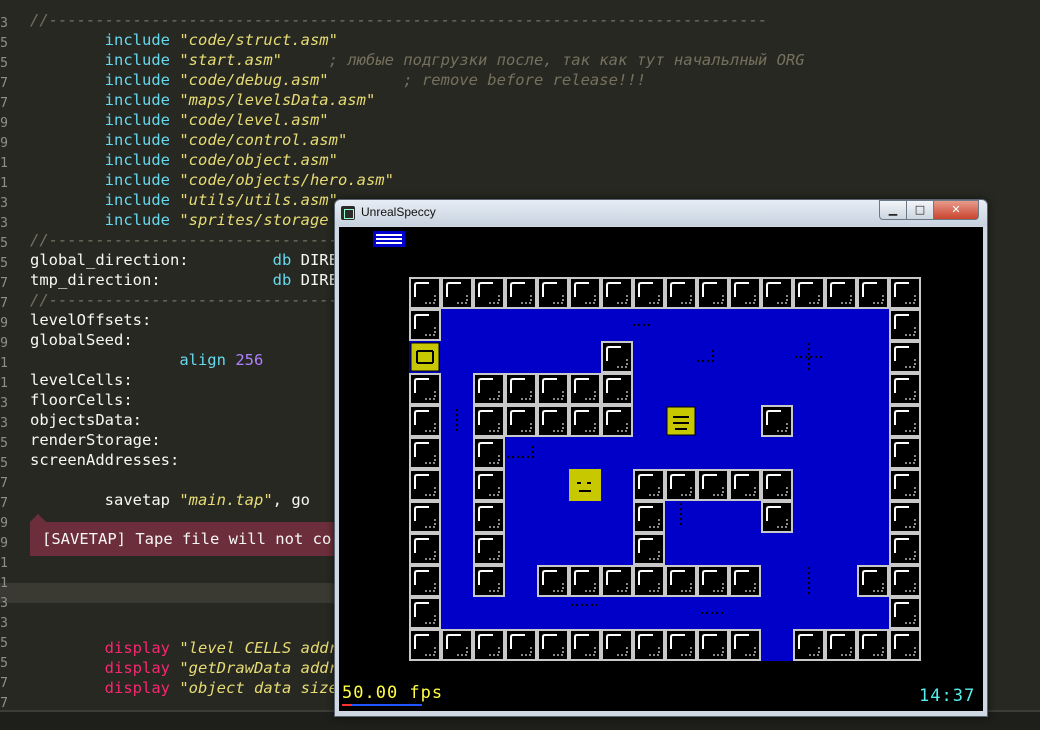 This screenshot has width=1040, height=730. I want to click on fps-bar, so click(382, 705).